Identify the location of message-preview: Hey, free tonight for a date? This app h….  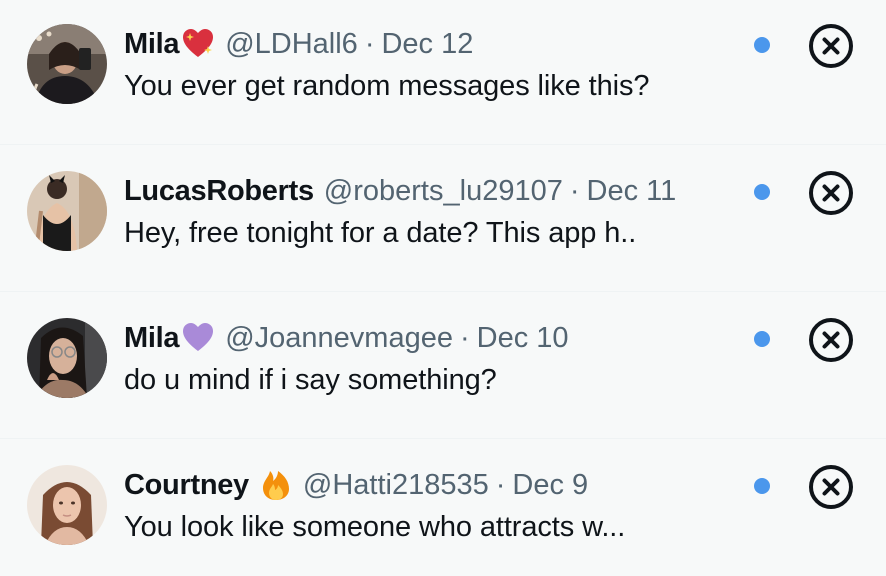
(380, 233).